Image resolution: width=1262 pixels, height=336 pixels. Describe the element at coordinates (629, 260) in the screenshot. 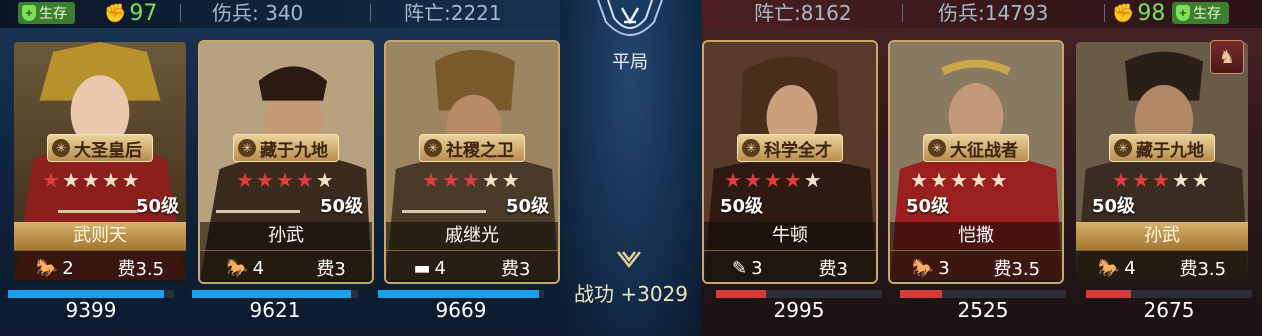

I see `merit-icon` at that location.